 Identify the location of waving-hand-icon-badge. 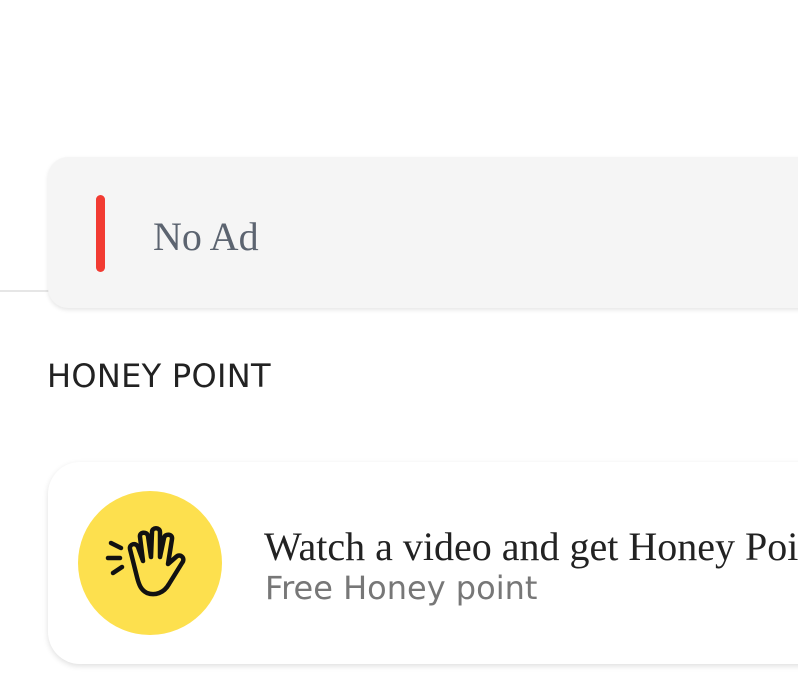
(150, 563).